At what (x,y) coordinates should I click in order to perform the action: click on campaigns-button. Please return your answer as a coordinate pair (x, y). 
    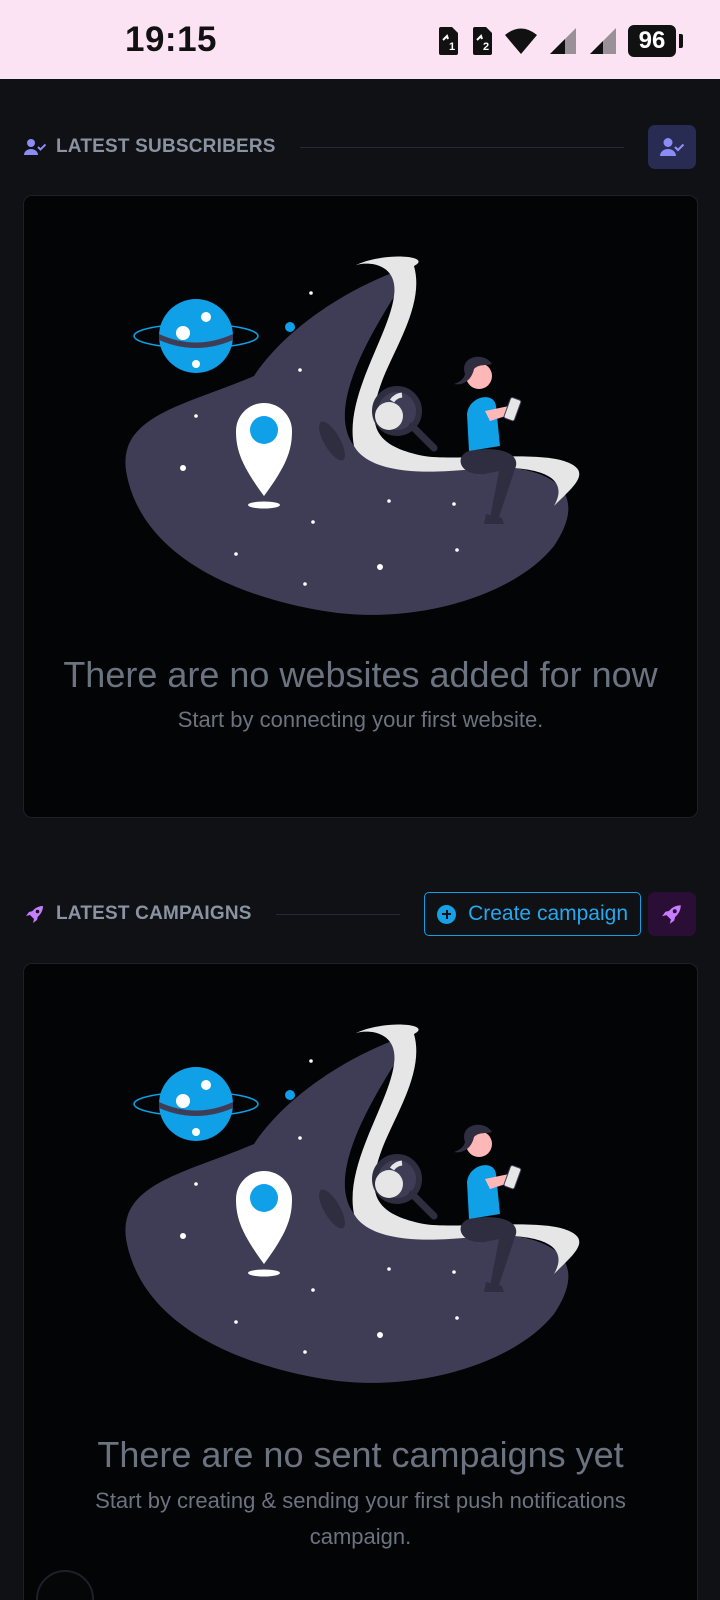
    Looking at the image, I should click on (672, 914).